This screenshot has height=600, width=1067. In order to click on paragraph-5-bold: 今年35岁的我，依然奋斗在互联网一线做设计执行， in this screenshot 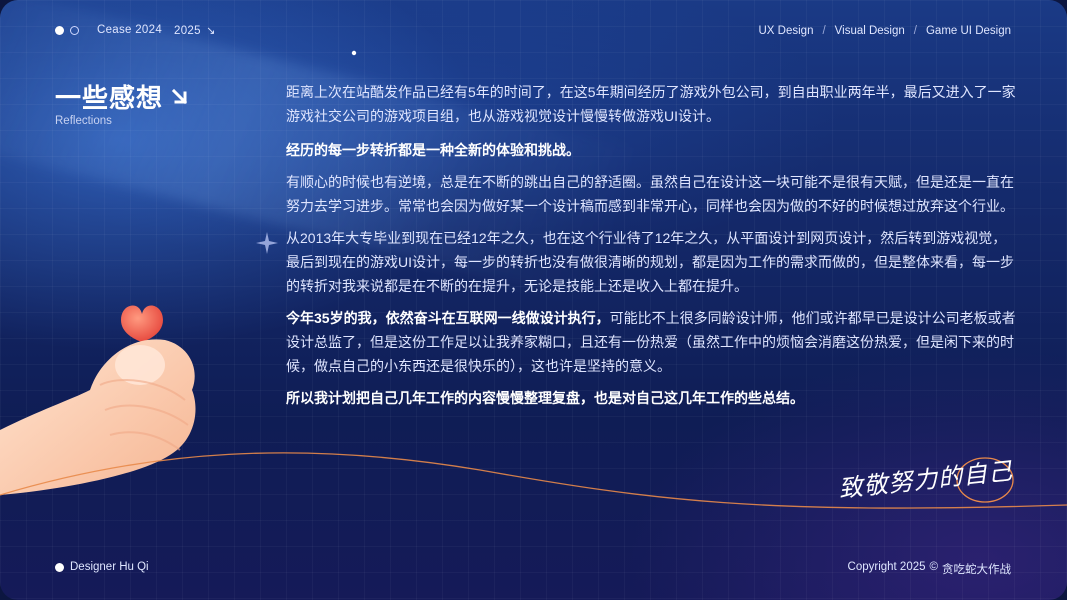, I will do `click(448, 318)`.